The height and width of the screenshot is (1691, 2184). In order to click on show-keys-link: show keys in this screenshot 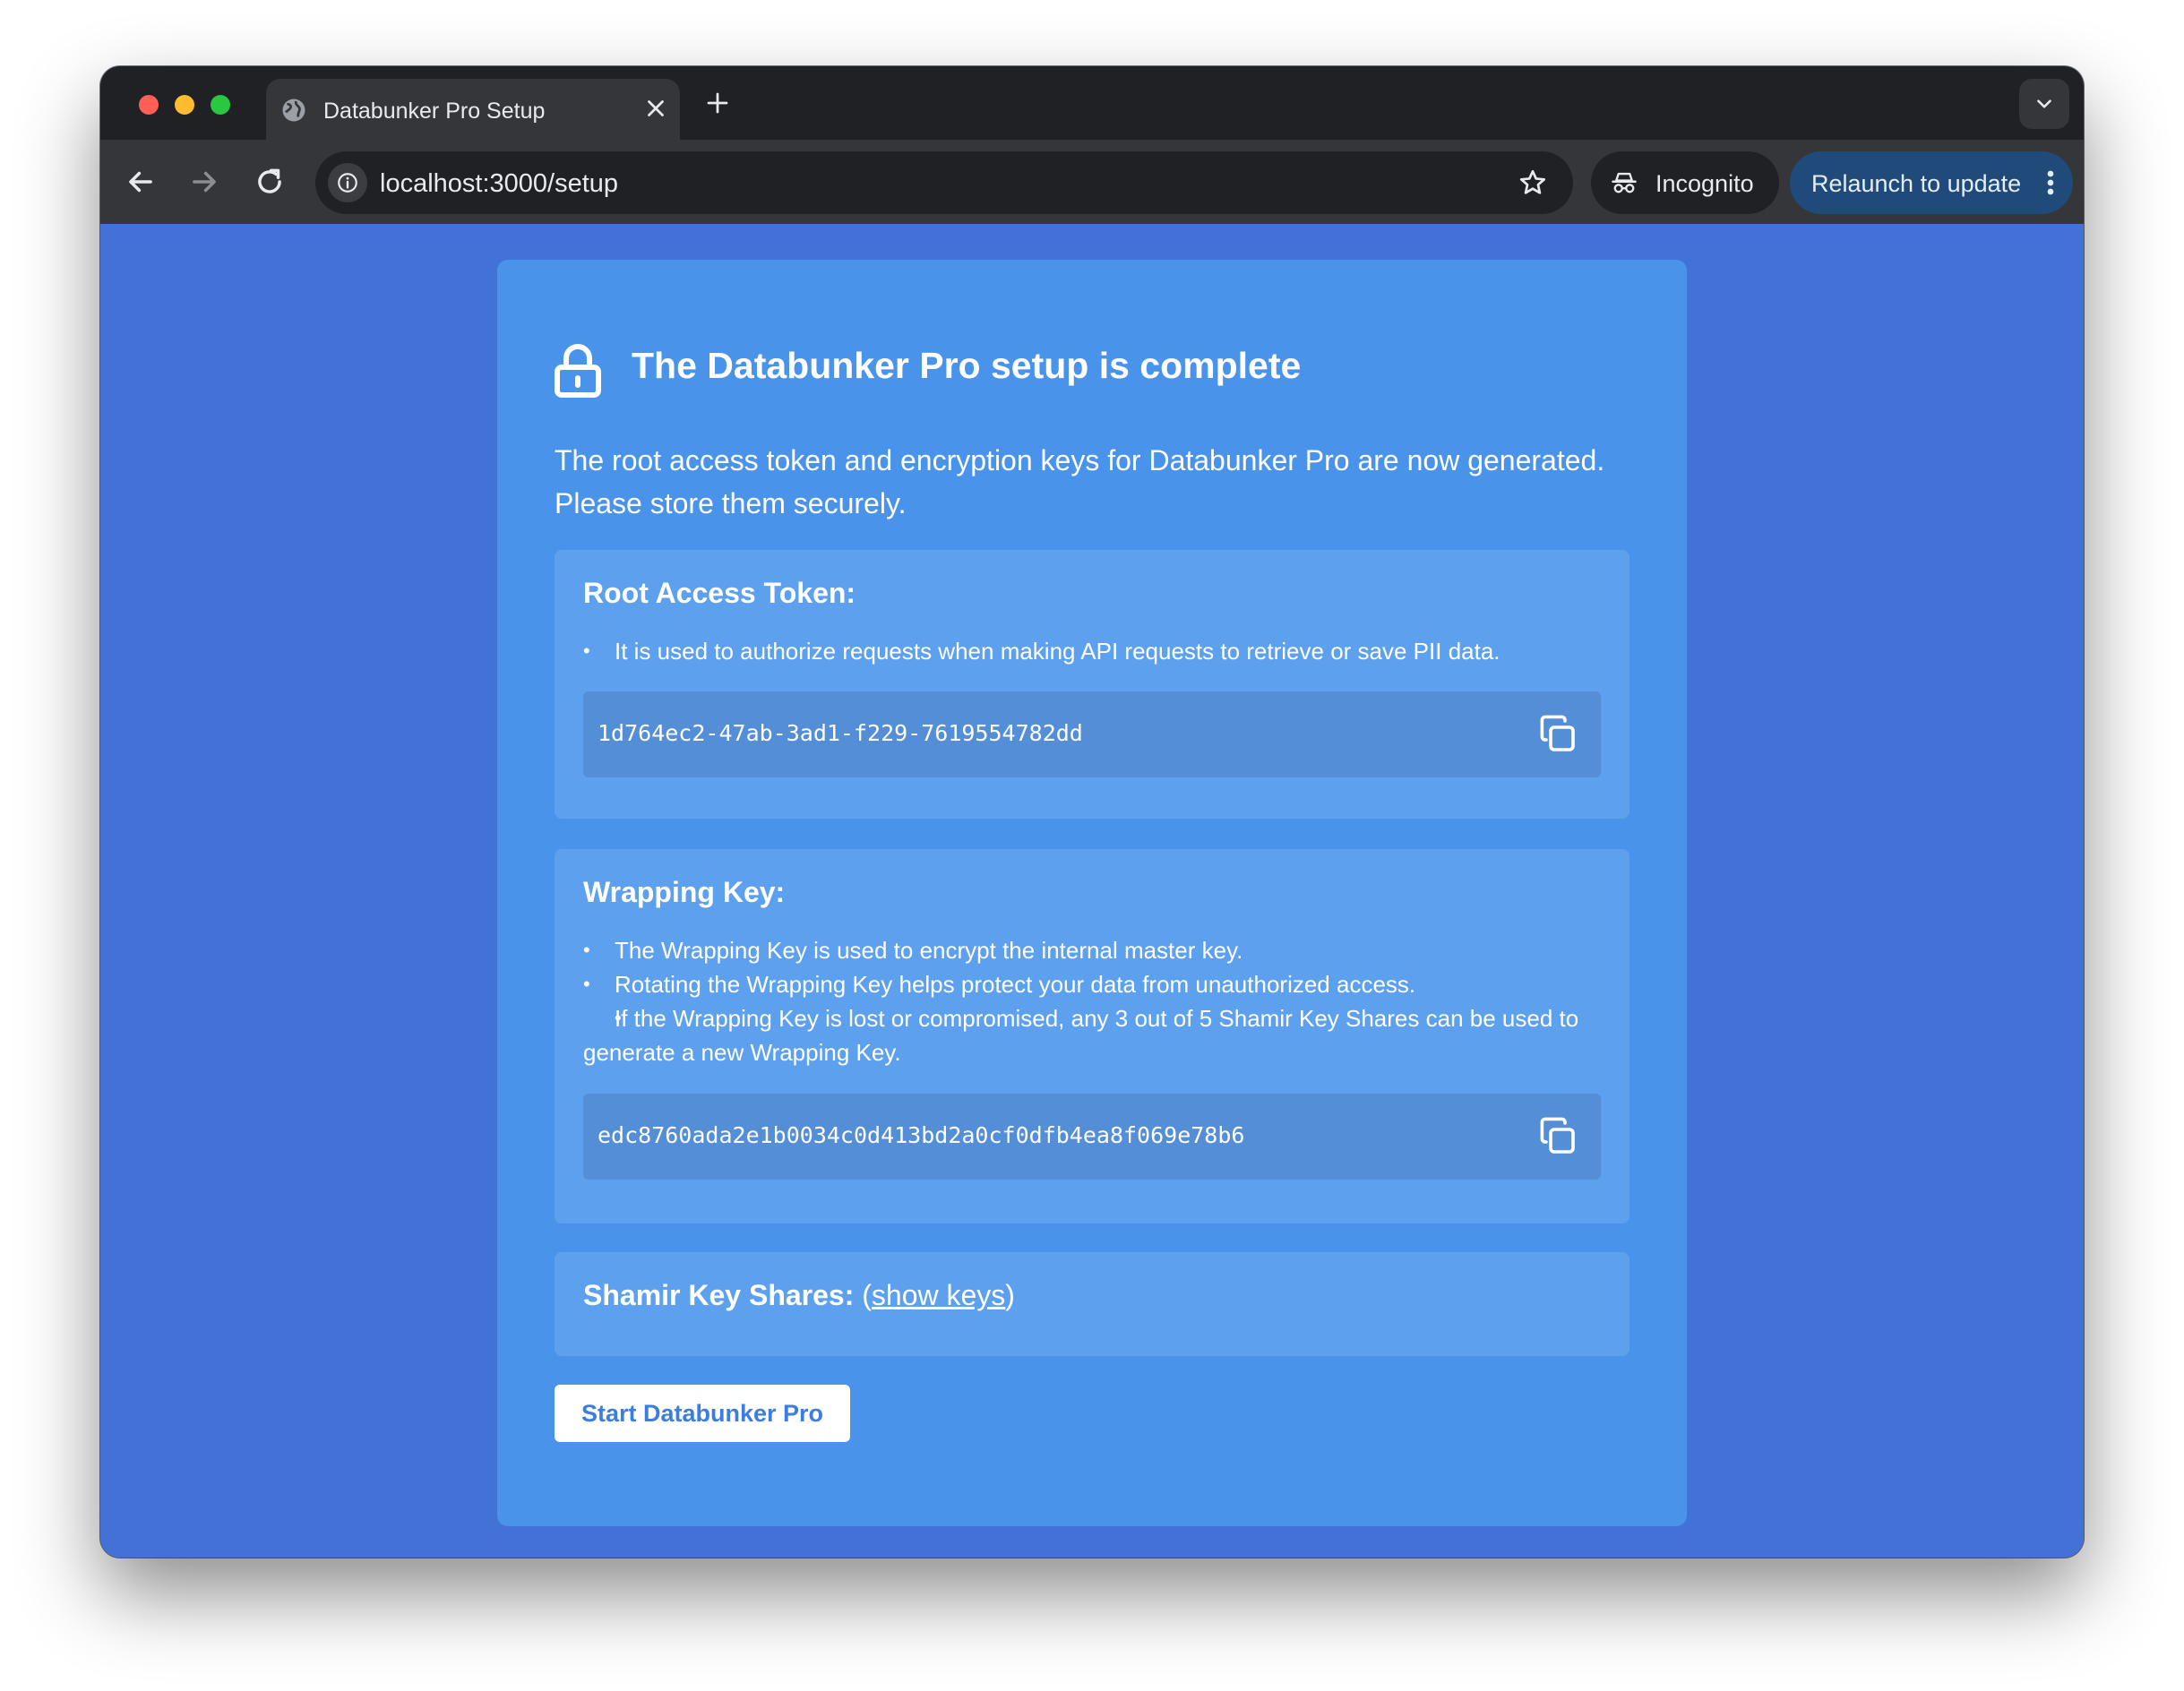, I will do `click(939, 1295)`.